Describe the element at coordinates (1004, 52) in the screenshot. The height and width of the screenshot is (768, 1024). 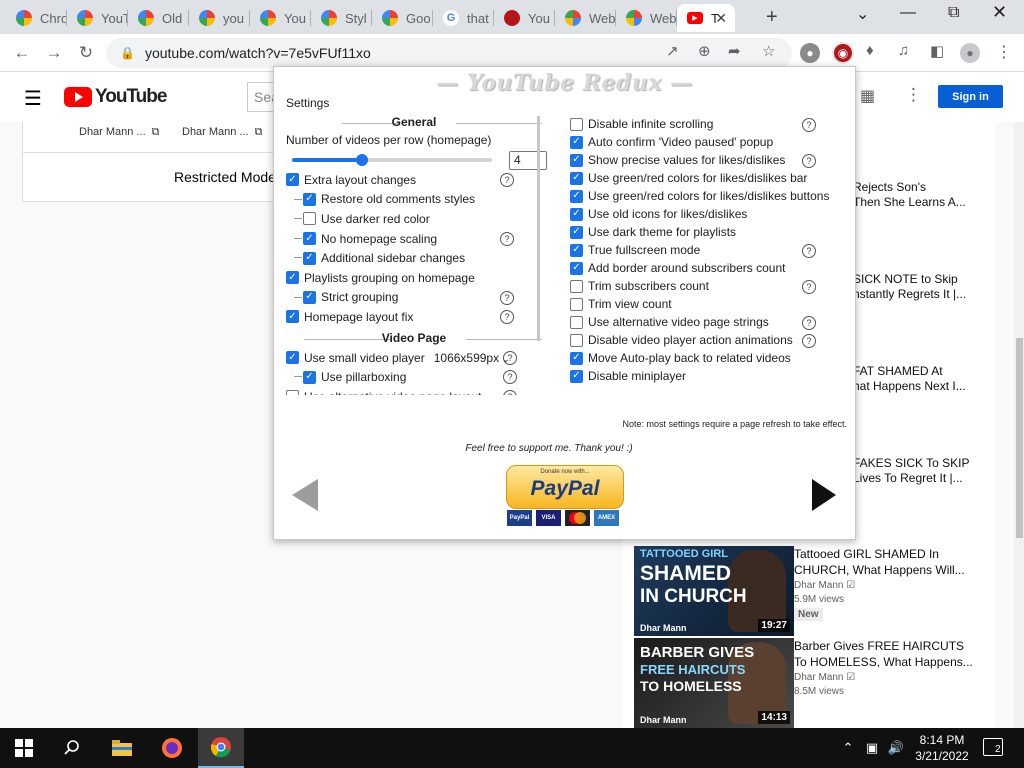
I see `chrome-menu-icon: ⋮` at that location.